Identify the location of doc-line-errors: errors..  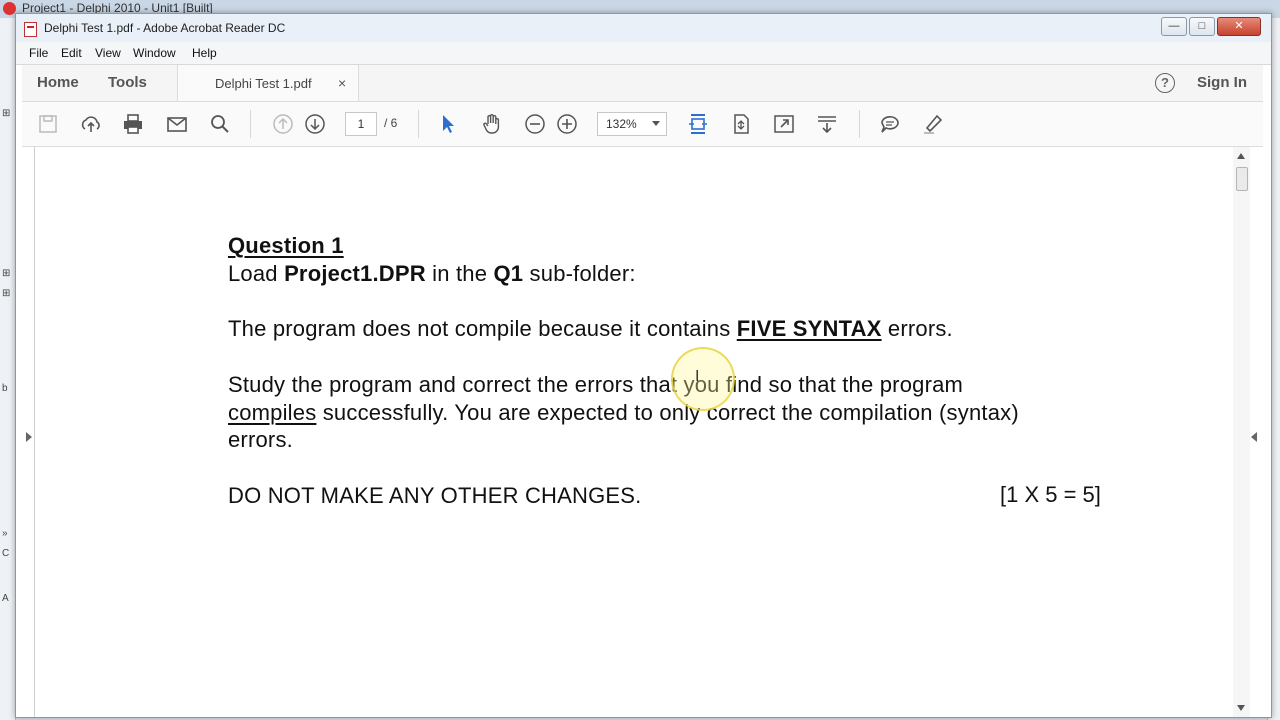
(260, 439).